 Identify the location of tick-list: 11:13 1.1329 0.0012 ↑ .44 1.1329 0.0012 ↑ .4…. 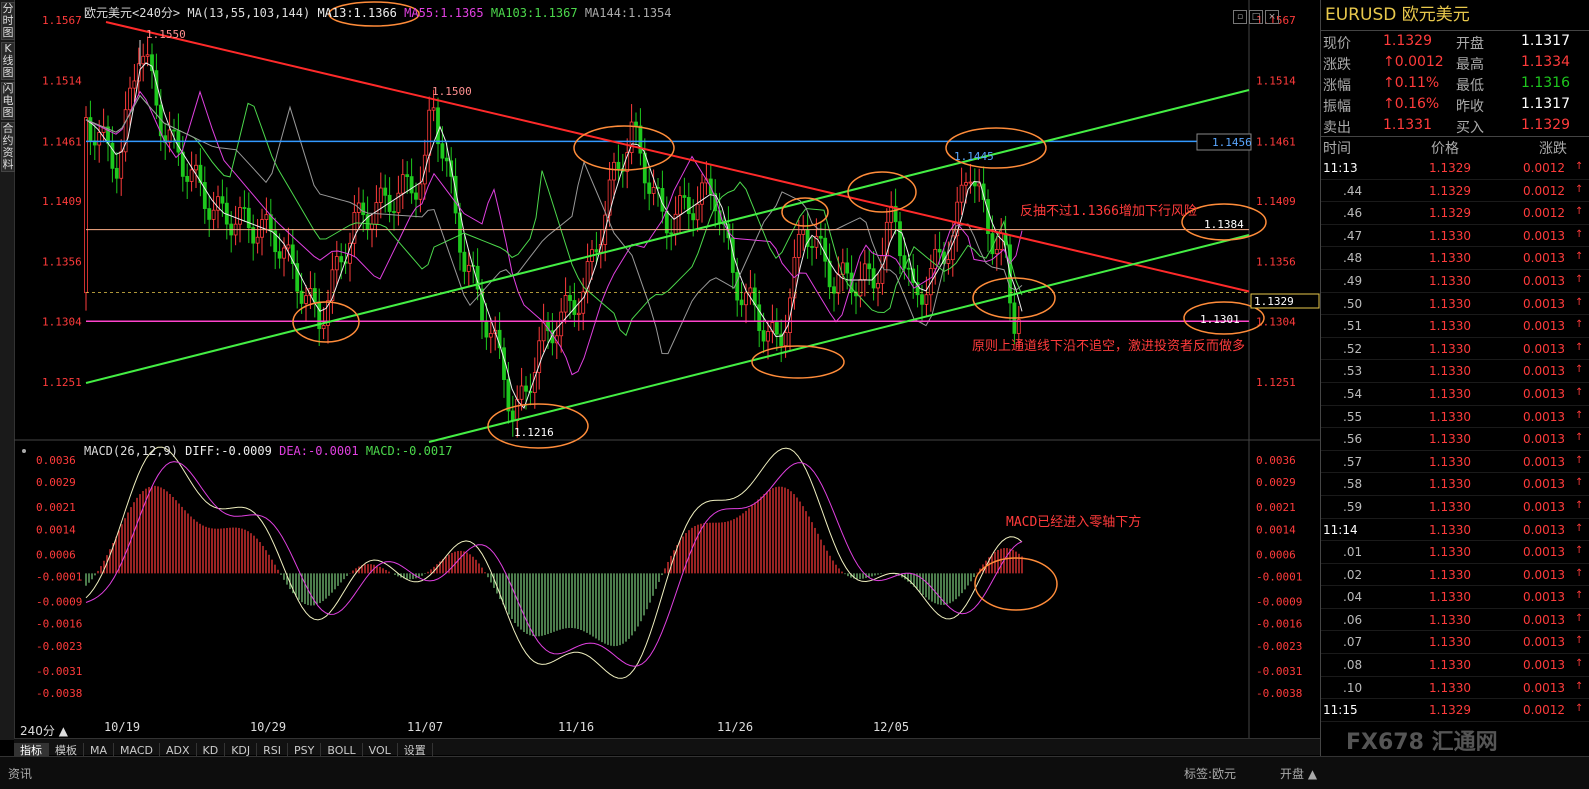
(1455, 439).